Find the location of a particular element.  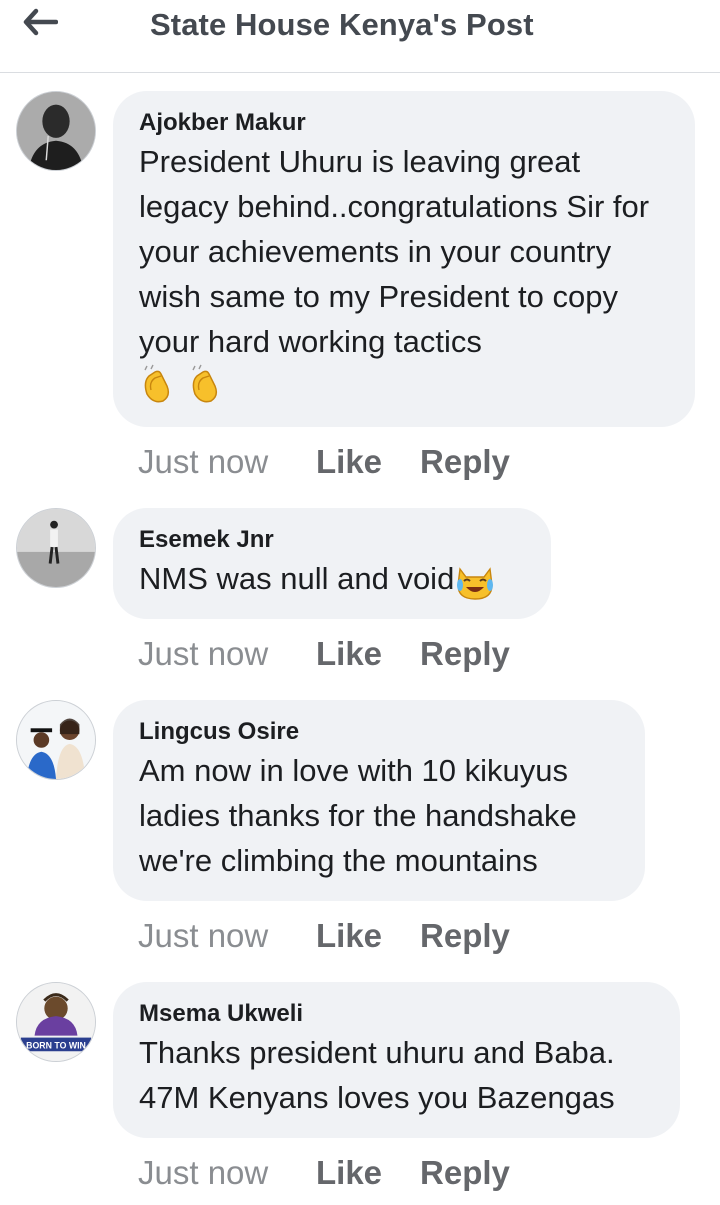

page-title: State House Kenya's Post is located at coordinates (342, 24).